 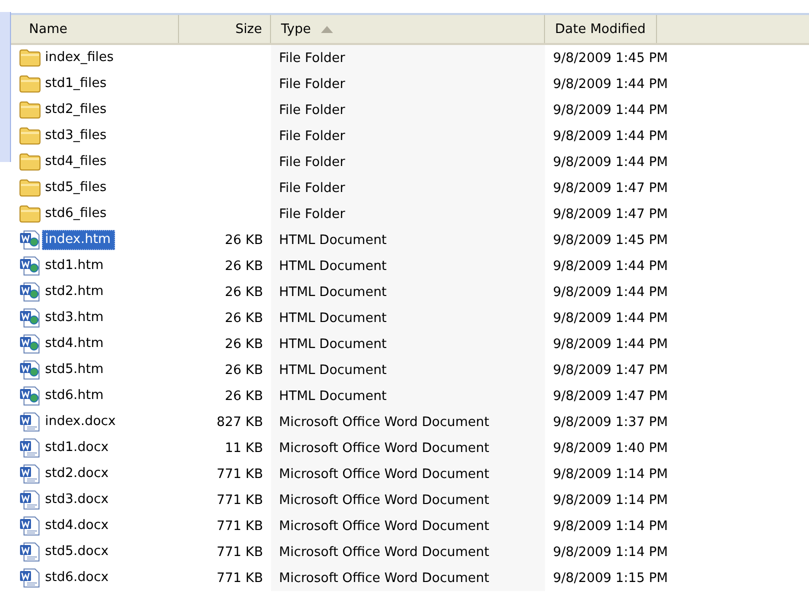 What do you see at coordinates (76, 162) in the screenshot?
I see `file-name: std4_files` at bounding box center [76, 162].